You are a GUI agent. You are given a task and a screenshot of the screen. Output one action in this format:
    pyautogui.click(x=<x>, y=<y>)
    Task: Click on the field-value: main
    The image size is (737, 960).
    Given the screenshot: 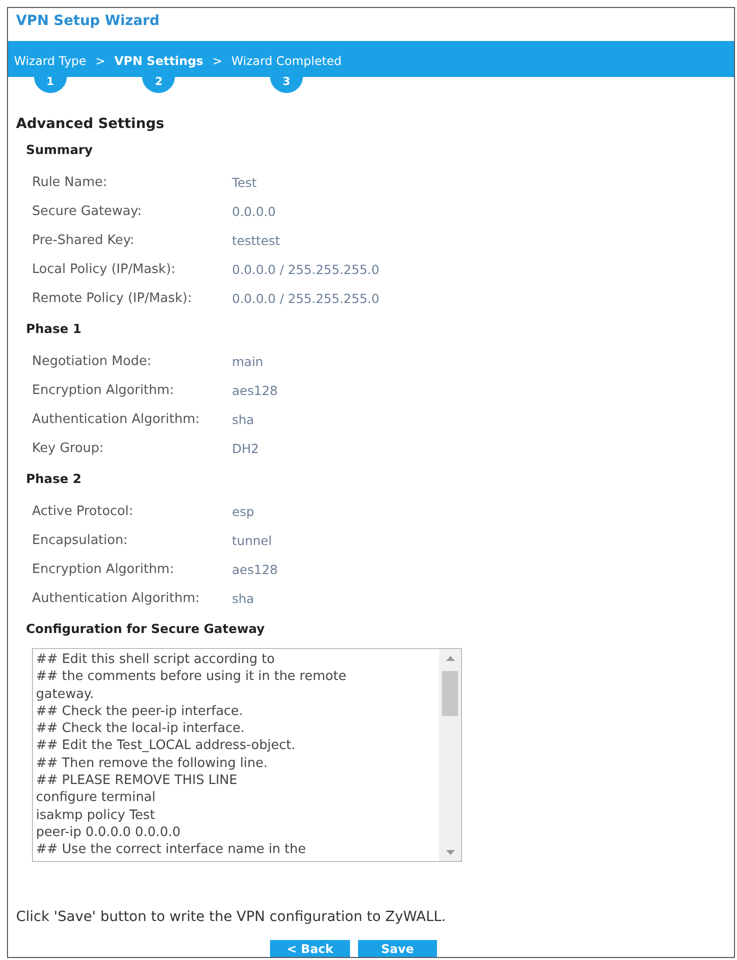 What is the action you would take?
    pyautogui.click(x=248, y=361)
    